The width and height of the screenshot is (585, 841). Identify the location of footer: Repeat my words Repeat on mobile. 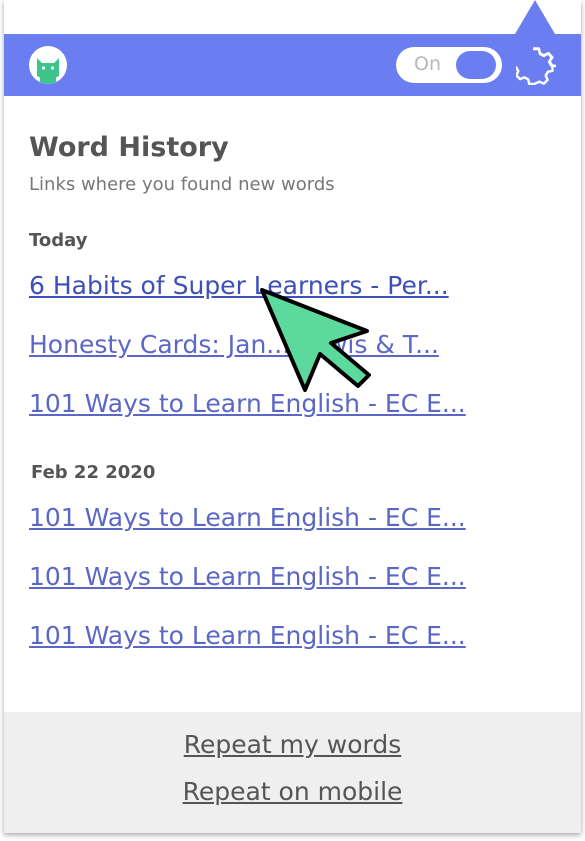
(292, 772).